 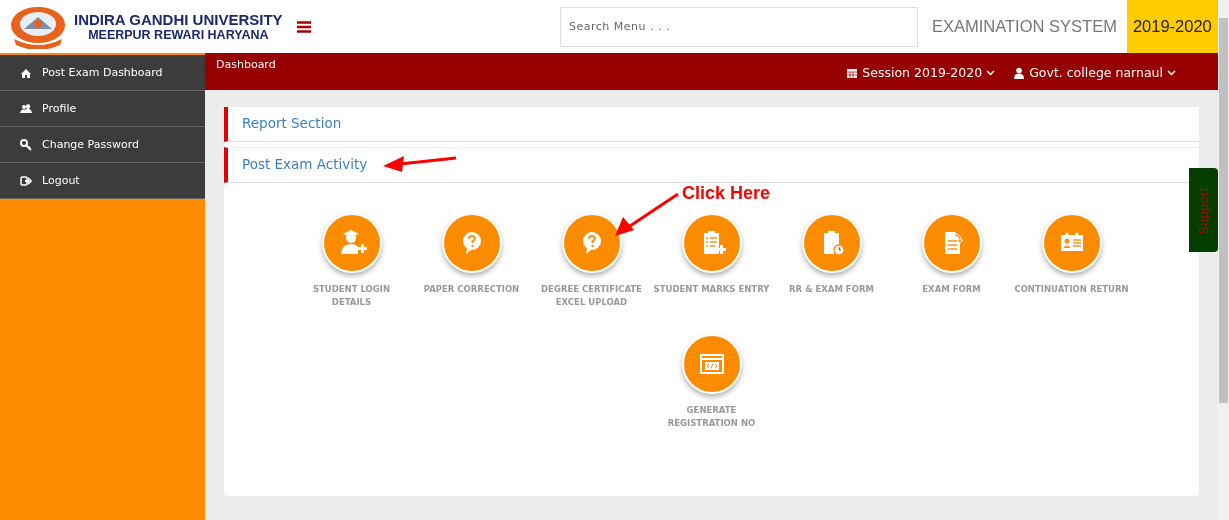 I want to click on logout-icon, so click(x=26, y=180).